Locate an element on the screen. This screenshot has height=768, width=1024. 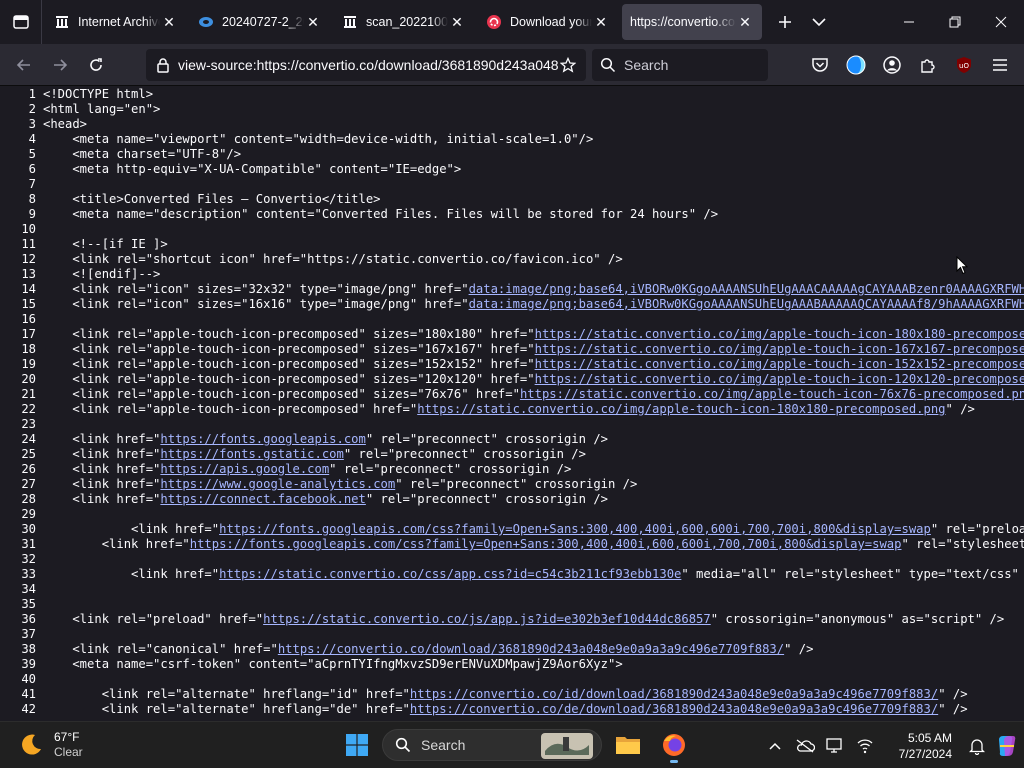
source-link: https://fonts.googleapis.com is located at coordinates (262, 439).